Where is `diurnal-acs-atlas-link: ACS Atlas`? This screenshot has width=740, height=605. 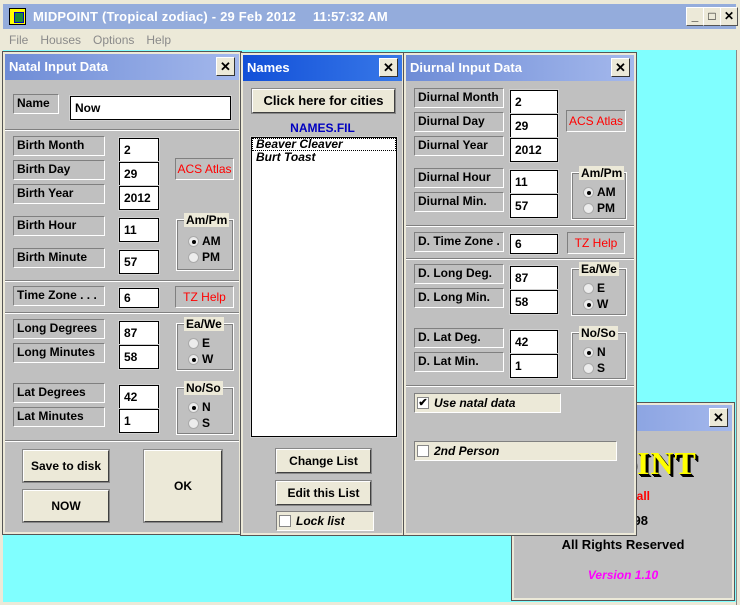
diurnal-acs-atlas-link: ACS Atlas is located at coordinates (596, 121).